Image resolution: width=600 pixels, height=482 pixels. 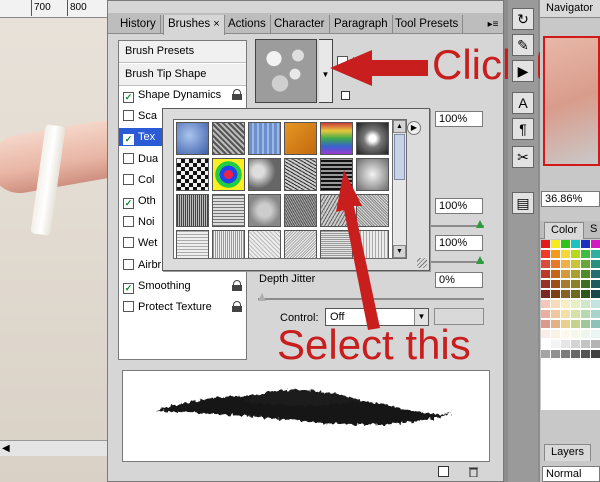 I want to click on swatches-grid, so click(x=570, y=325).